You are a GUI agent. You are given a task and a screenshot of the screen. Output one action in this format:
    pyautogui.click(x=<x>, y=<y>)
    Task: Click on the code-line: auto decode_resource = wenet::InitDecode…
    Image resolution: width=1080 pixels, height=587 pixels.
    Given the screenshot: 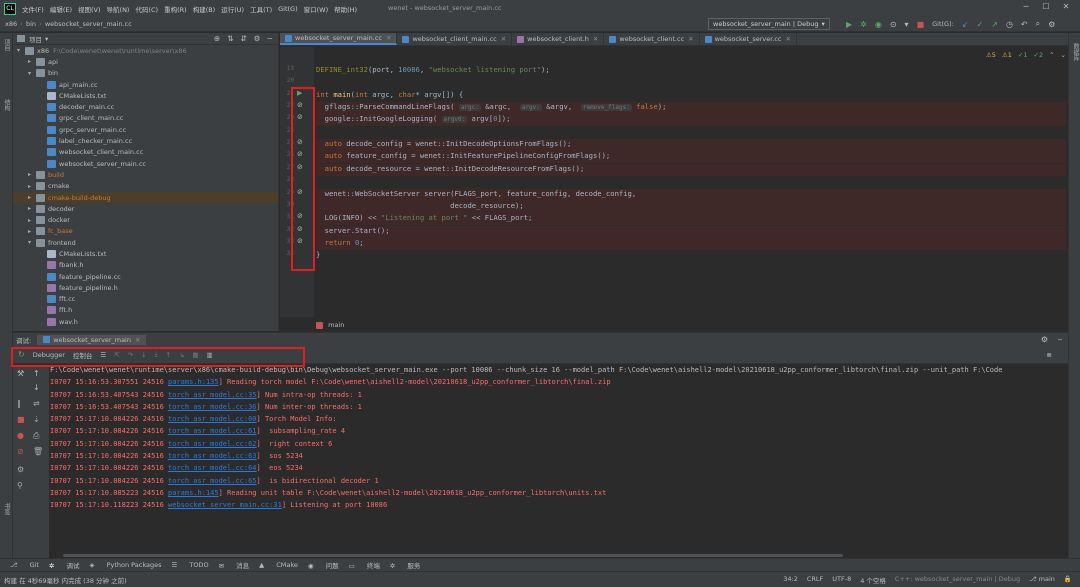 What is the action you would take?
    pyautogui.click(x=691, y=169)
    